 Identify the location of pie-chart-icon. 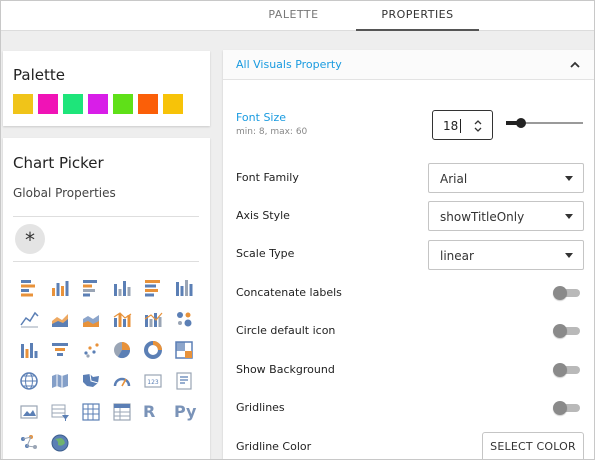
(124, 349).